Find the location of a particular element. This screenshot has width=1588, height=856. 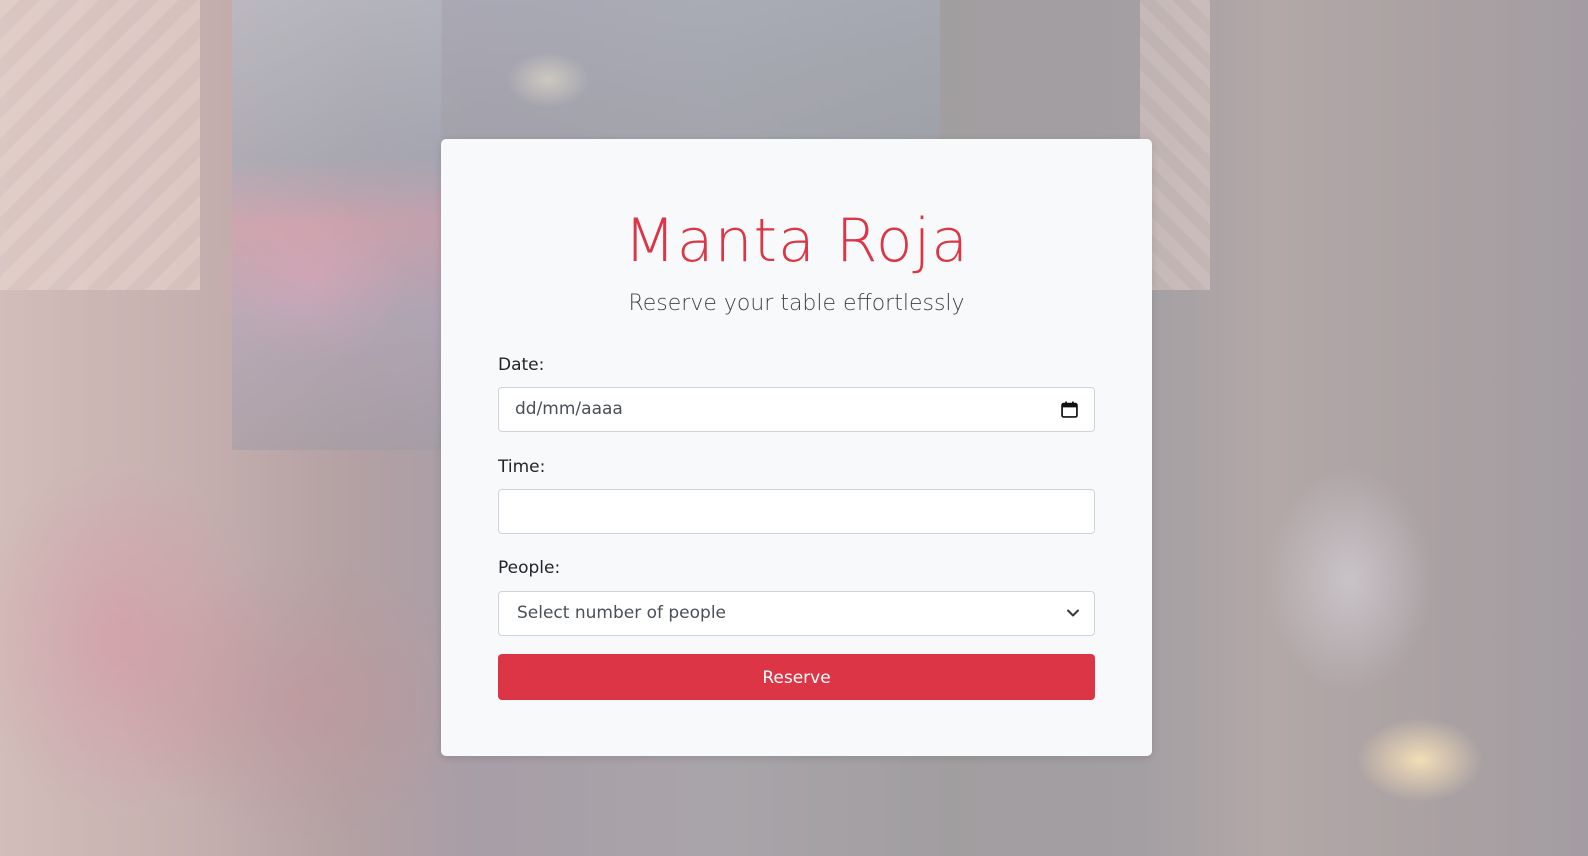

calendar-icon is located at coordinates (1069, 409).